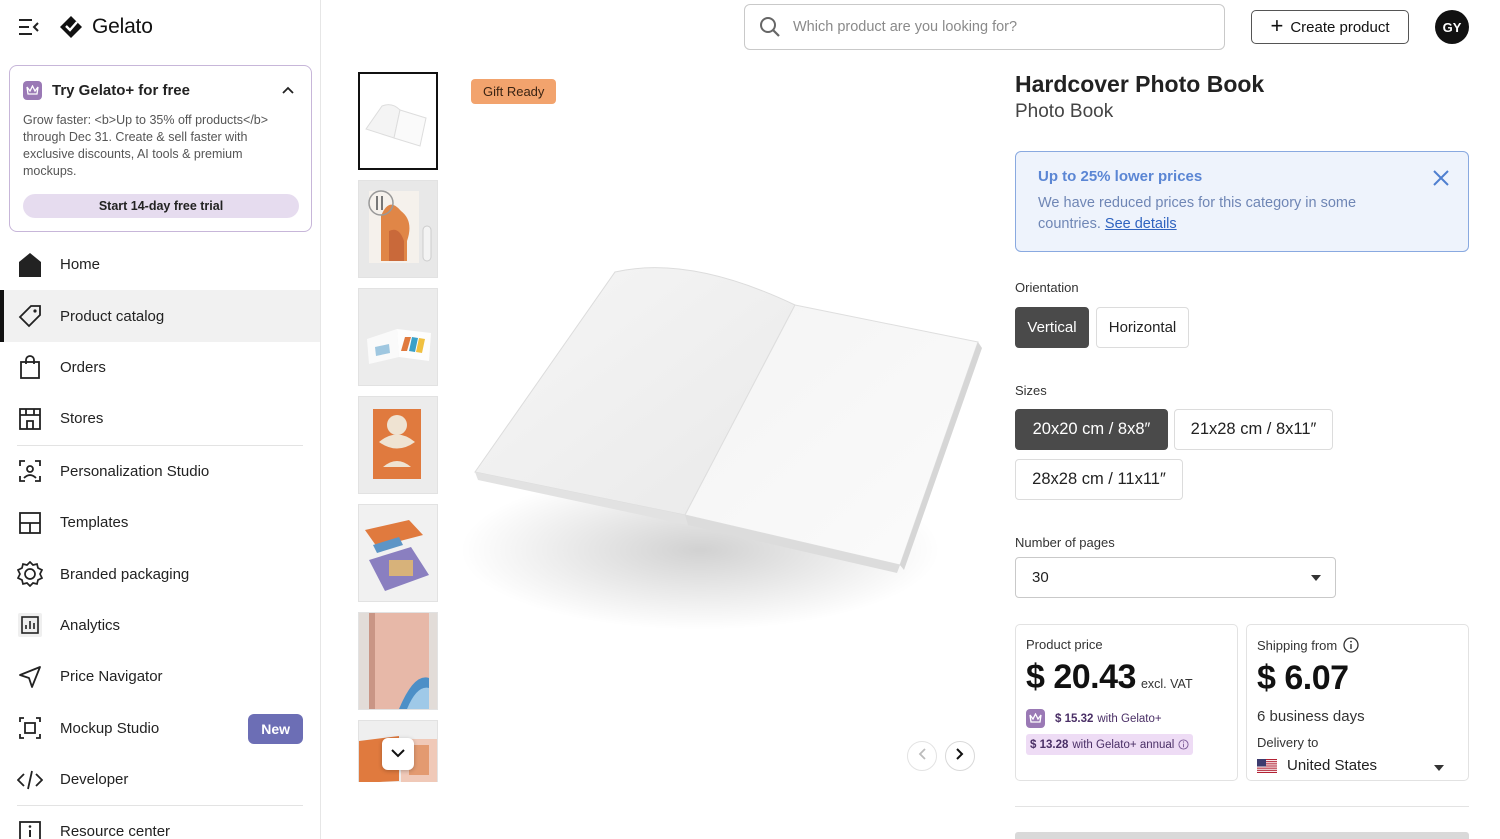  Describe the element at coordinates (1065, 542) in the screenshot. I see `pages-label: Number of pages` at that location.